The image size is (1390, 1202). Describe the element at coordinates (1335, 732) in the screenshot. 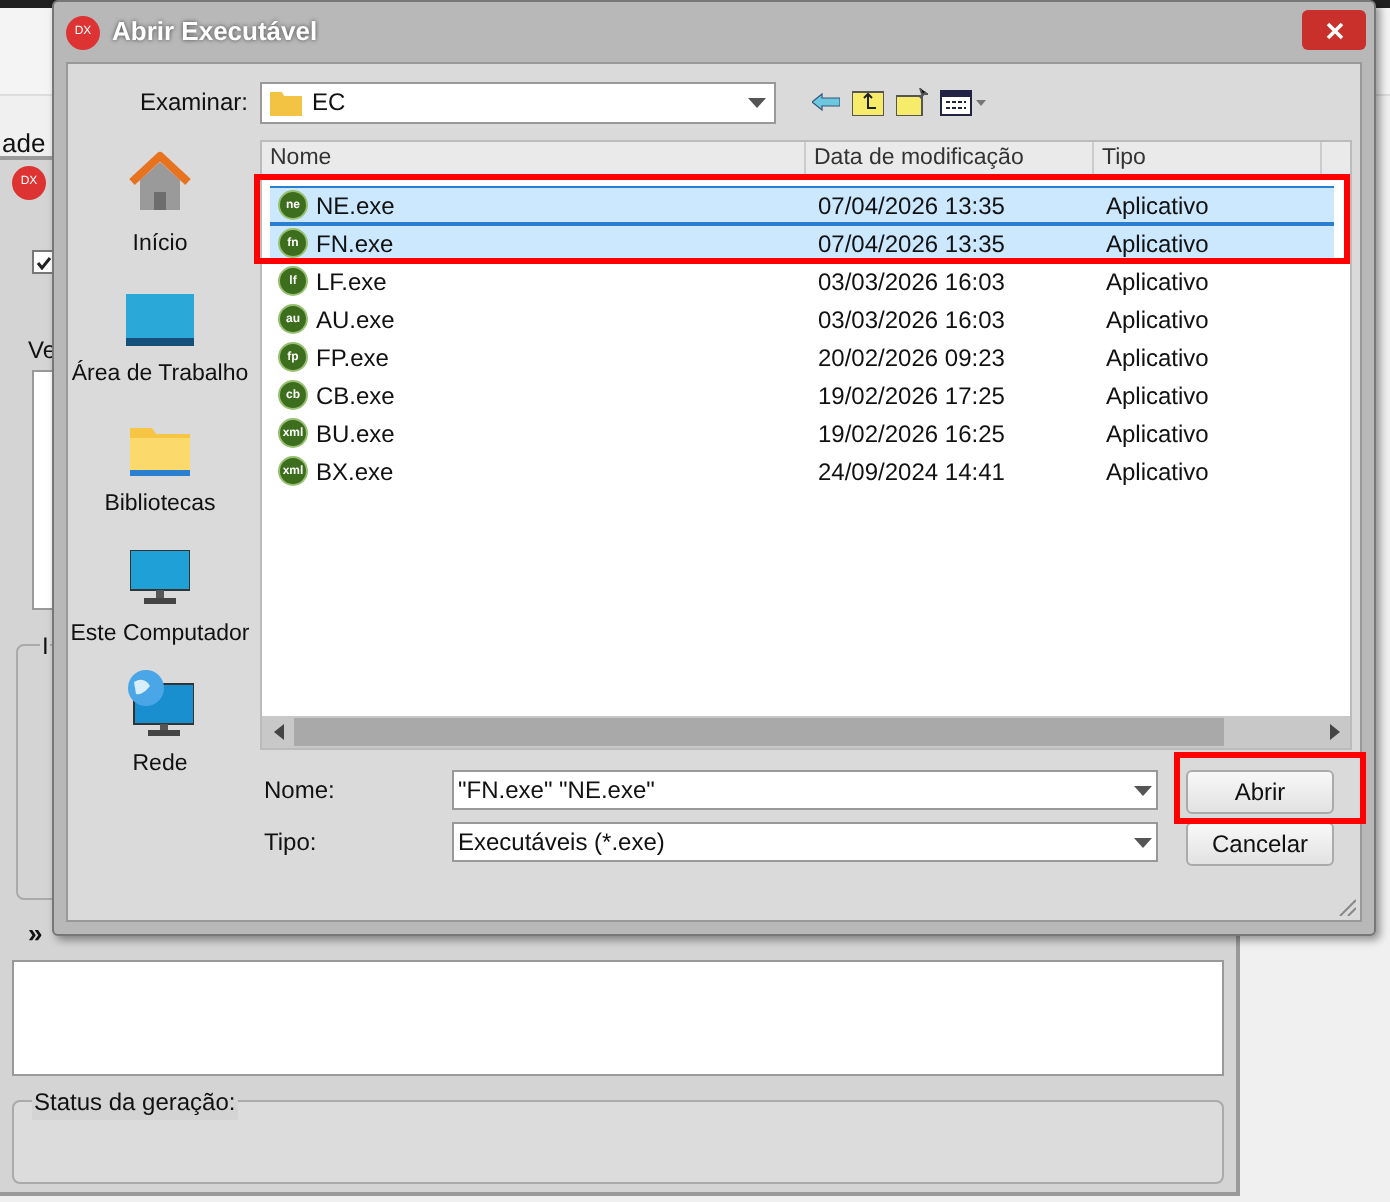

I see `scroll-right-icon` at that location.